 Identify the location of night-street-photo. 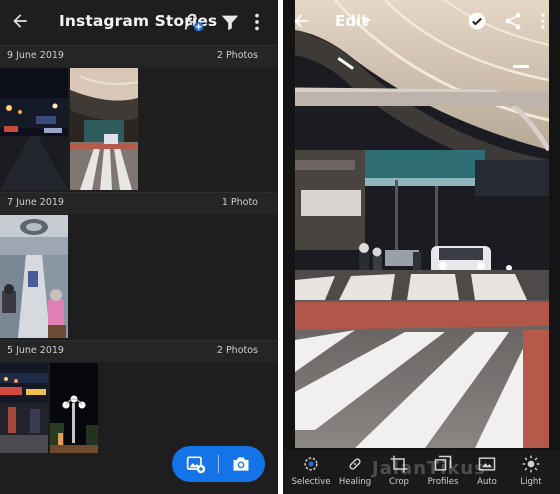
(34, 129).